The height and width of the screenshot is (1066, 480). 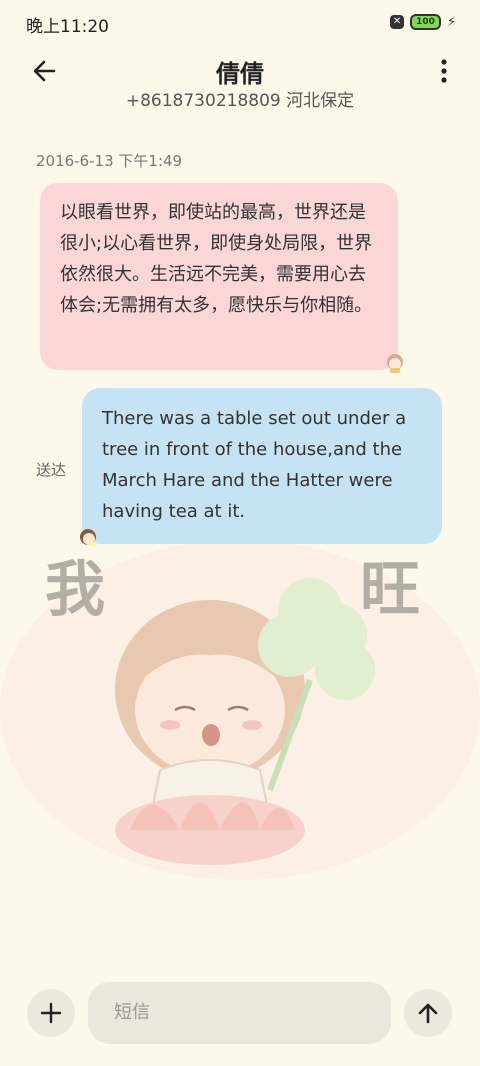 I want to click on notification-x-icon: ✕, so click(x=397, y=22).